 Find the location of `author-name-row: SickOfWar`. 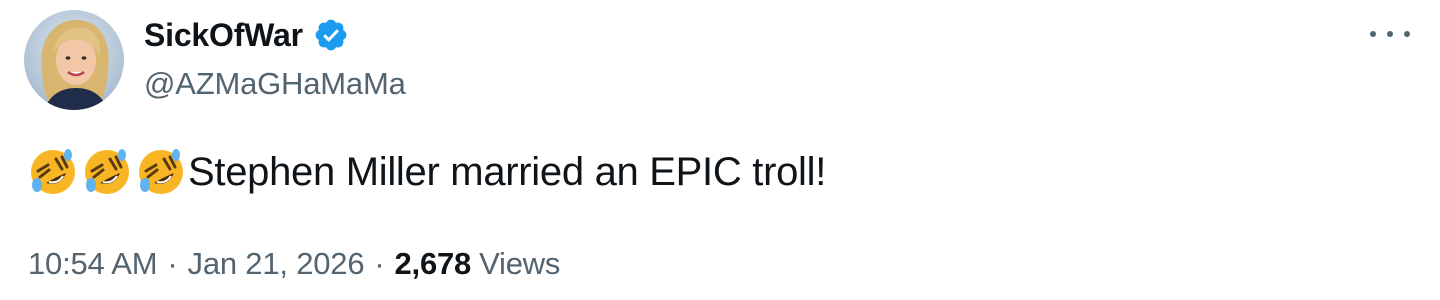

author-name-row: SickOfWar is located at coordinates (246, 35).